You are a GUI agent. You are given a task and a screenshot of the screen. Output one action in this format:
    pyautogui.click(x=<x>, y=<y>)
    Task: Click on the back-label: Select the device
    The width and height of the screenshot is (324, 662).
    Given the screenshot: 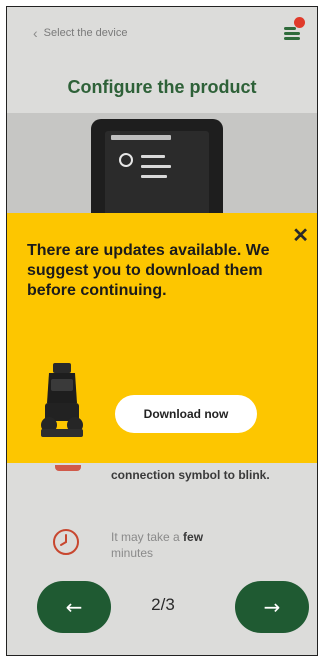 What is the action you would take?
    pyautogui.click(x=85, y=33)
    